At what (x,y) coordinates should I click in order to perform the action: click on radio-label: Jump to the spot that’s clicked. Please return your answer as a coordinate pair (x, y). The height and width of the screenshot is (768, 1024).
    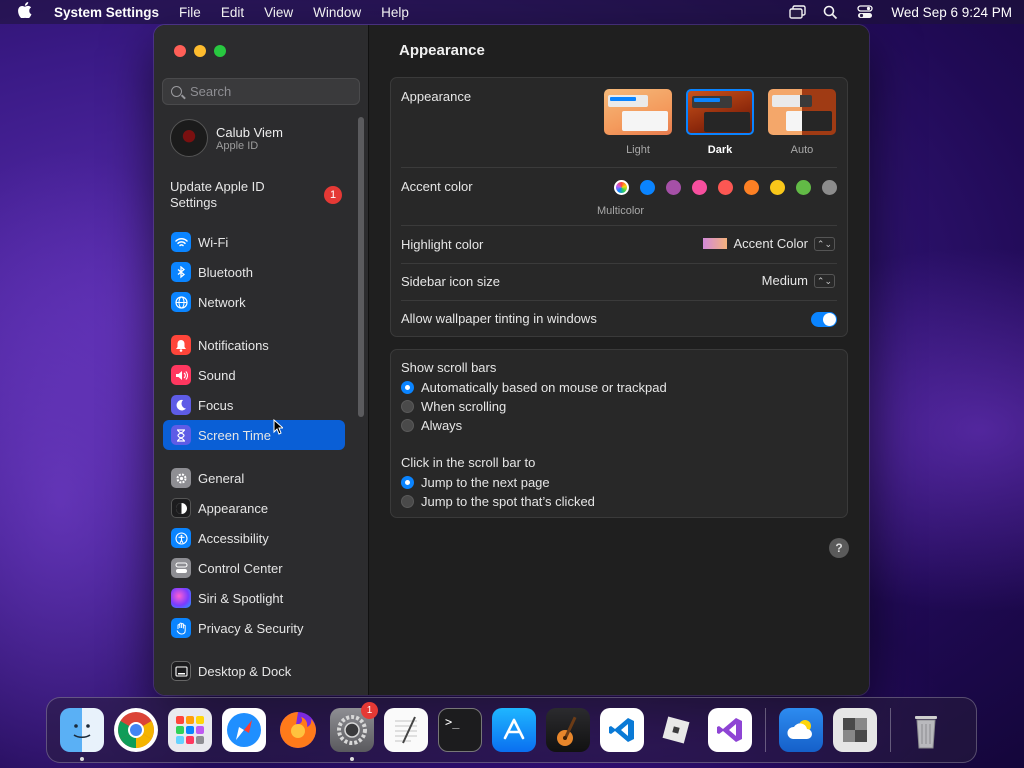
    Looking at the image, I should click on (508, 501).